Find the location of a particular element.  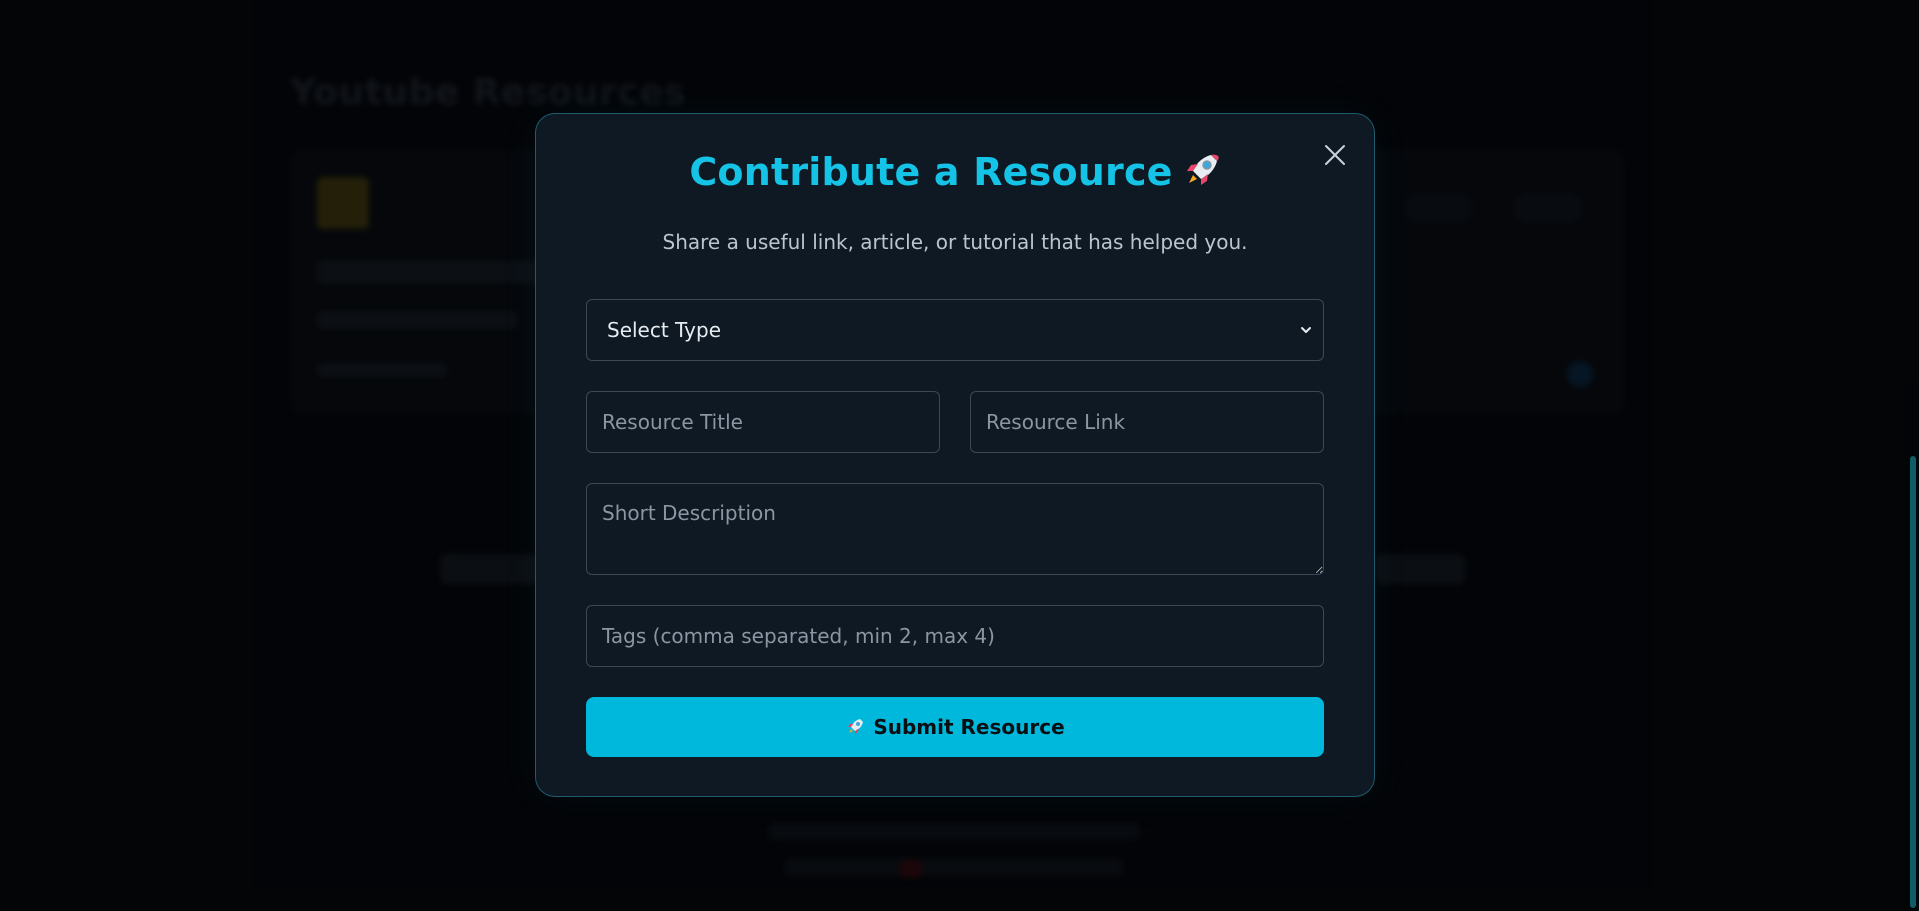

chevron-down-icon is located at coordinates (1306, 330).